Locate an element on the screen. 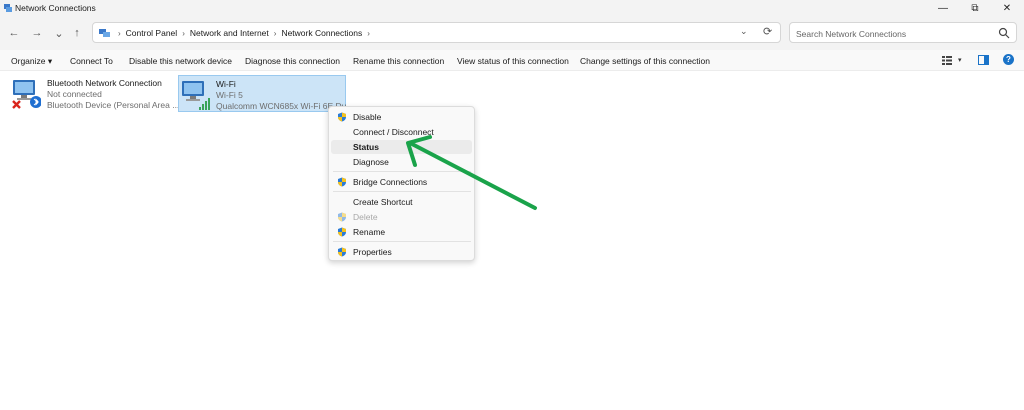 This screenshot has width=1024, height=410. search-box is located at coordinates (903, 32).